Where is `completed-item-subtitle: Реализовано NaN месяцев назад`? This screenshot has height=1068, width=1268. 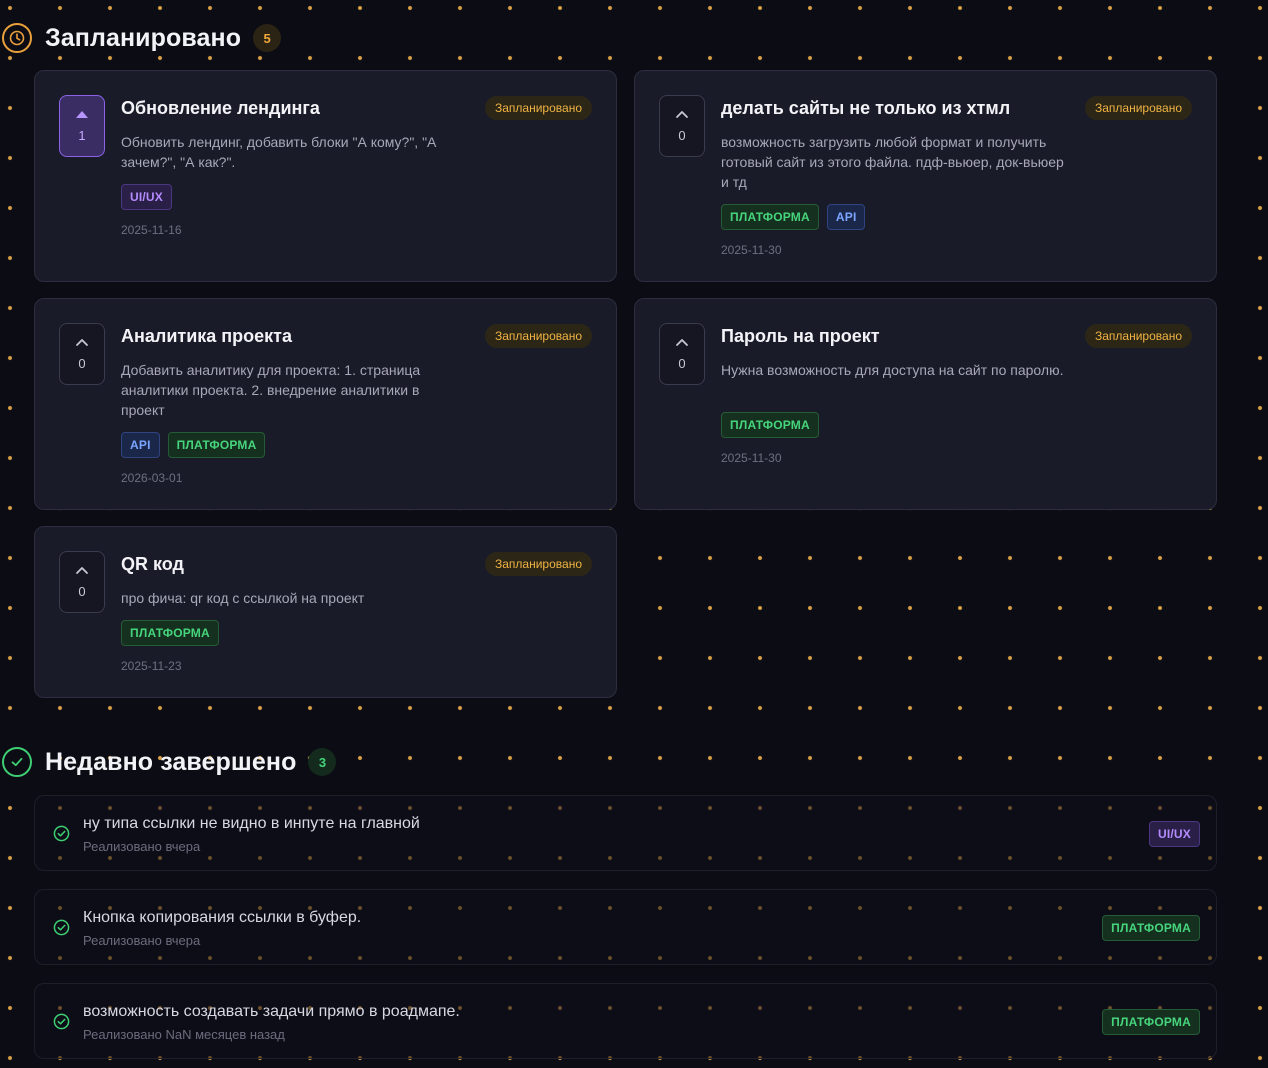 completed-item-subtitle: Реализовано NaN месяцев назад is located at coordinates (184, 1034).